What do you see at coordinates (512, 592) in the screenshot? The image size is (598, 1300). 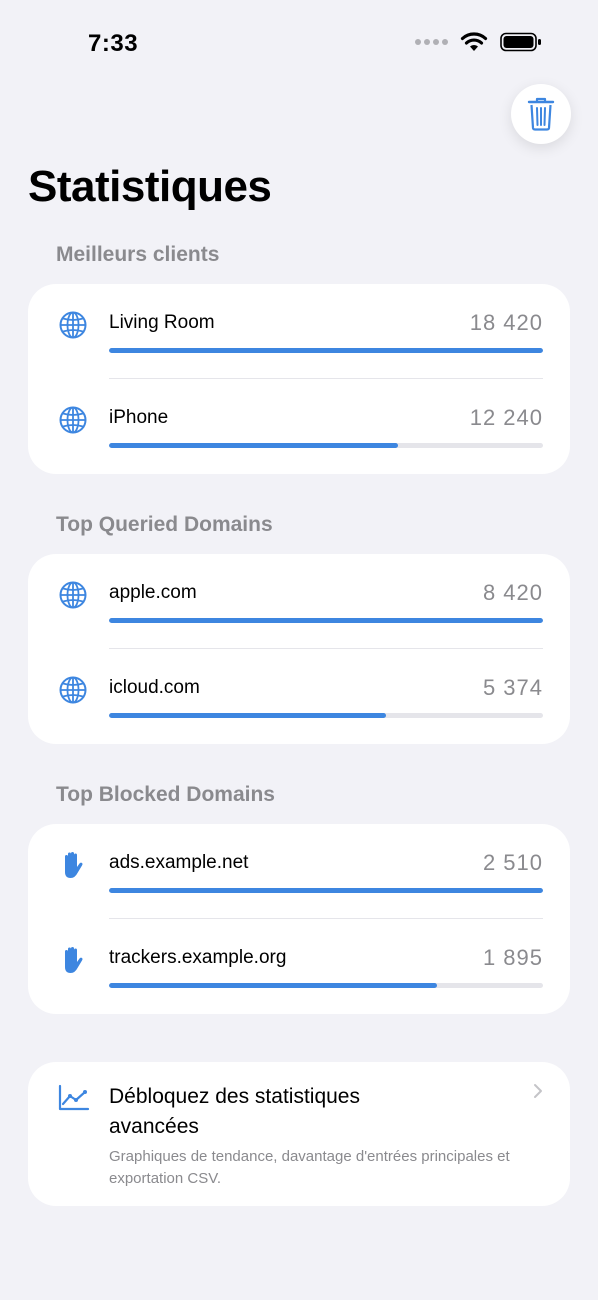 I see `item-count: 8 420` at bounding box center [512, 592].